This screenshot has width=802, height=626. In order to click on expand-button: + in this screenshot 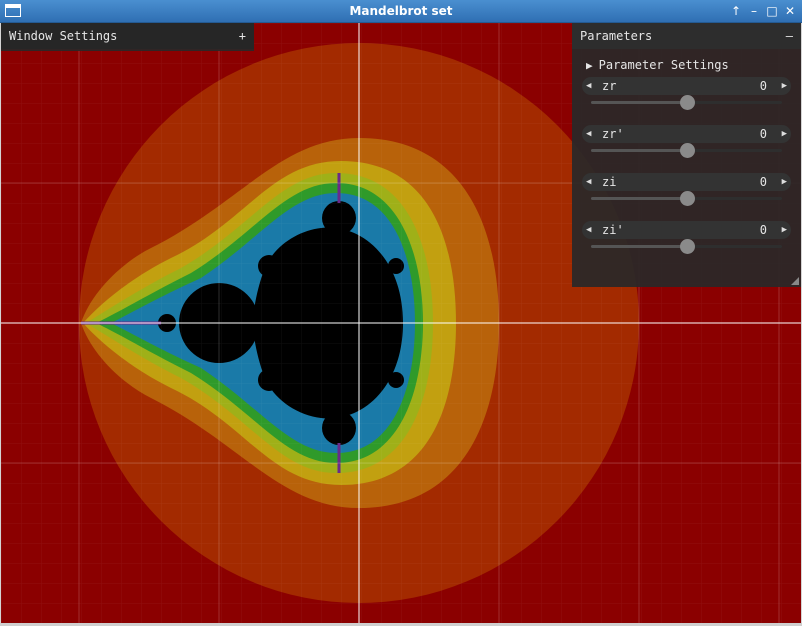, I will do `click(242, 36)`.